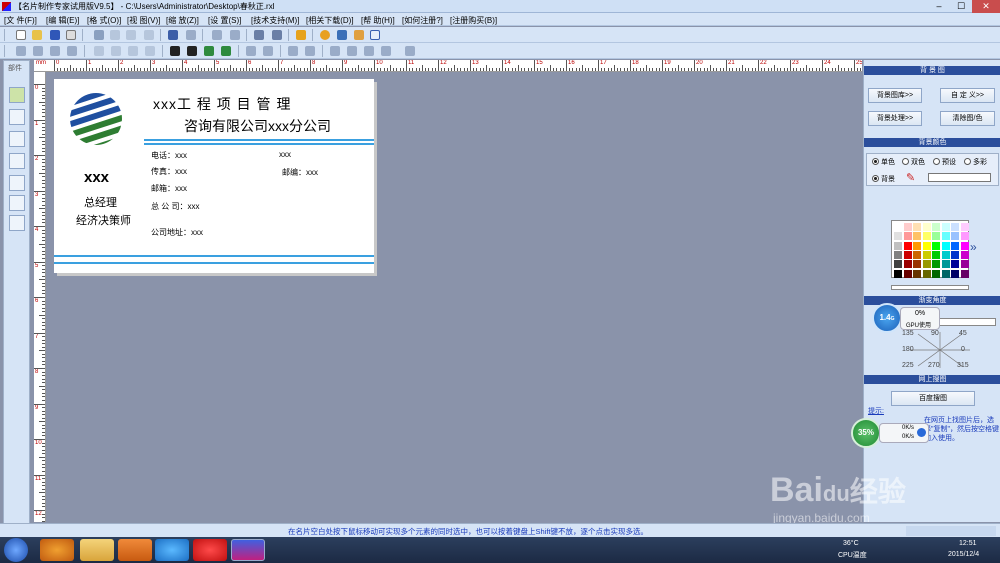 This screenshot has width=1000, height=563. What do you see at coordinates (961, 6) in the screenshot?
I see `maximize-button: ☐` at bounding box center [961, 6].